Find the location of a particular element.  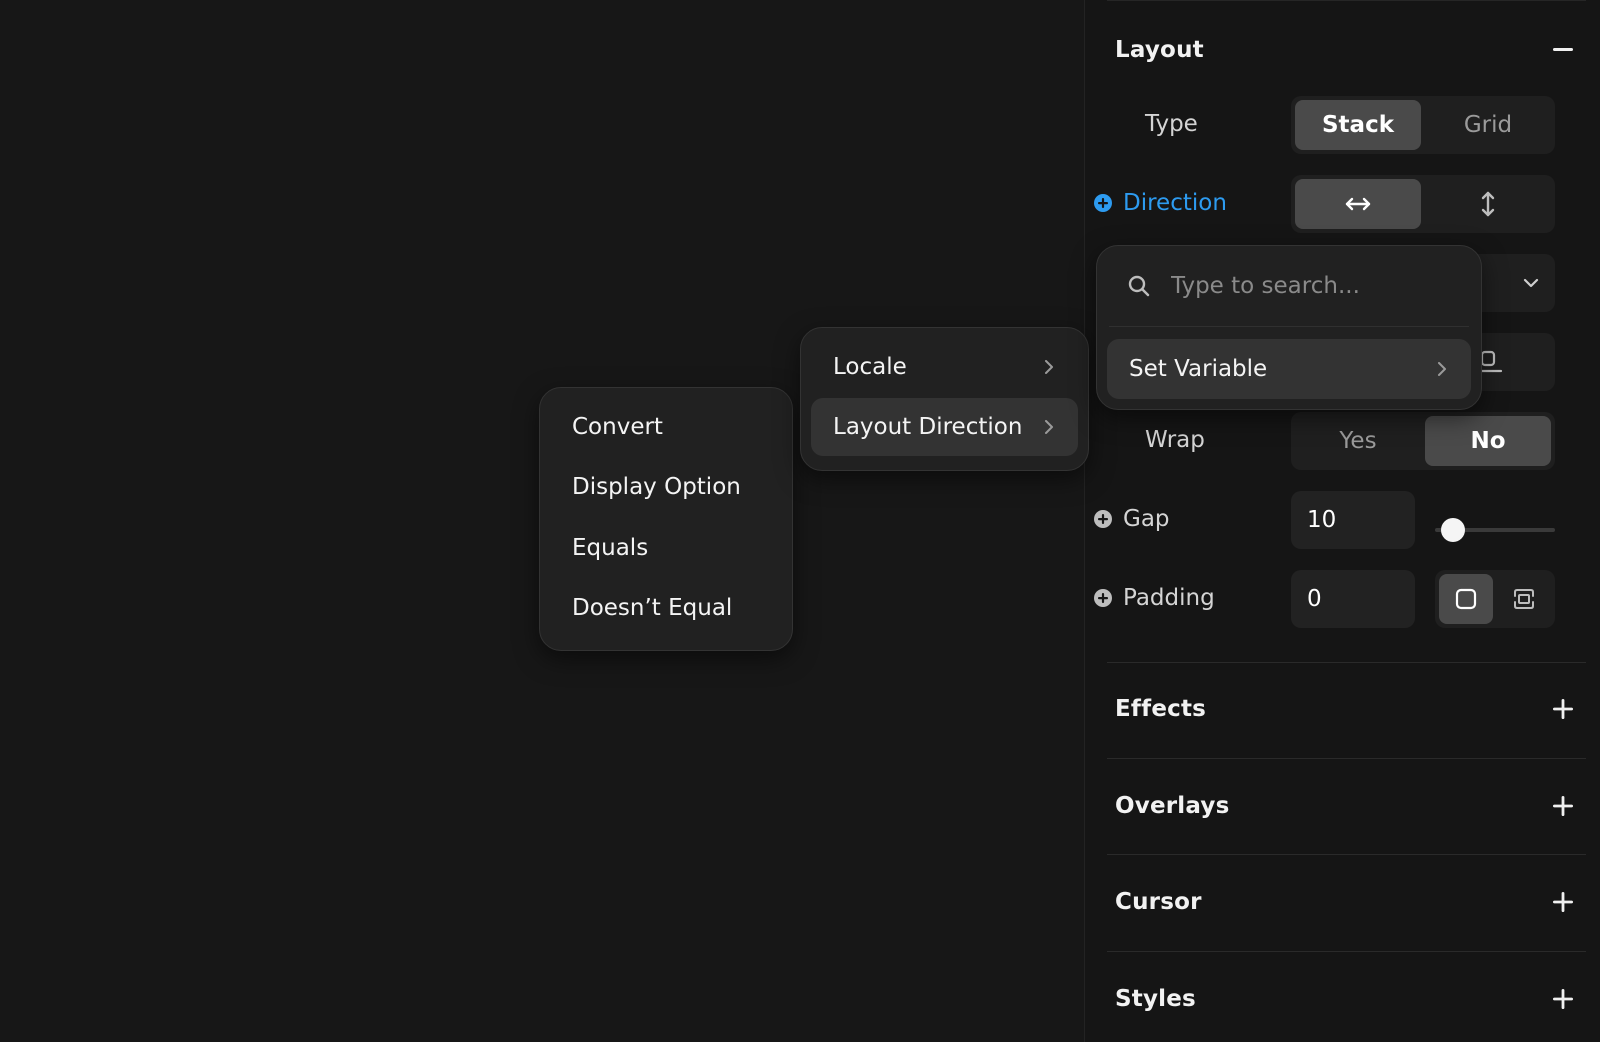

padding-label: Padding is located at coordinates (1154, 598).